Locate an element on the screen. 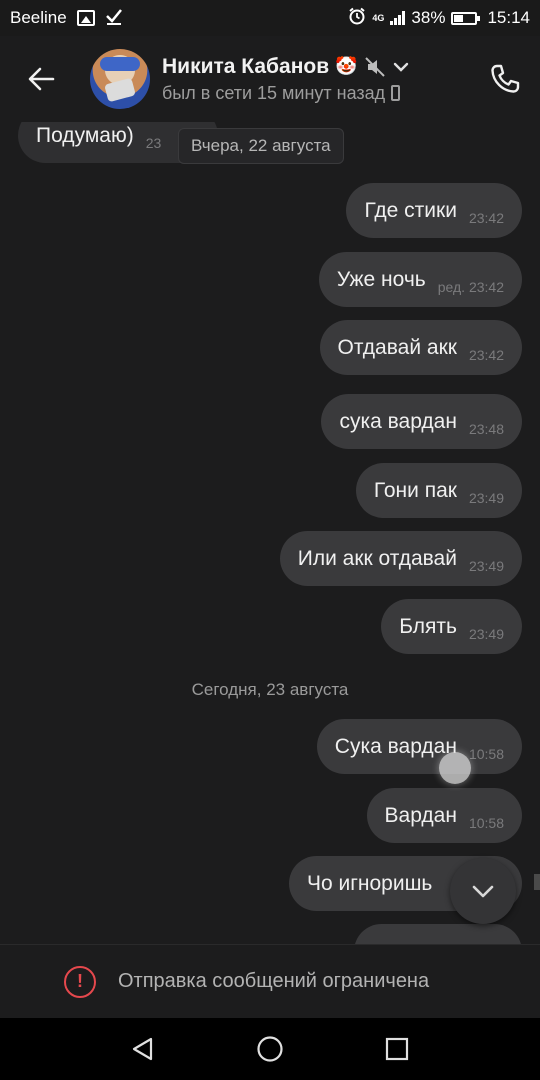  message-bubble-outgoing: Где стики 23:42 is located at coordinates (434, 210).